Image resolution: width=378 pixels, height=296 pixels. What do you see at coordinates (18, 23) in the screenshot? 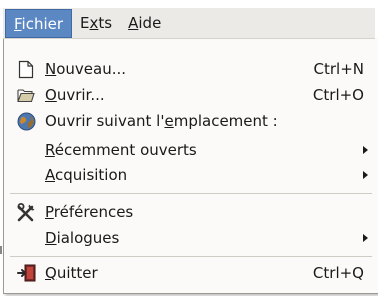
I see `menu-fichier-mnemonic: F` at bounding box center [18, 23].